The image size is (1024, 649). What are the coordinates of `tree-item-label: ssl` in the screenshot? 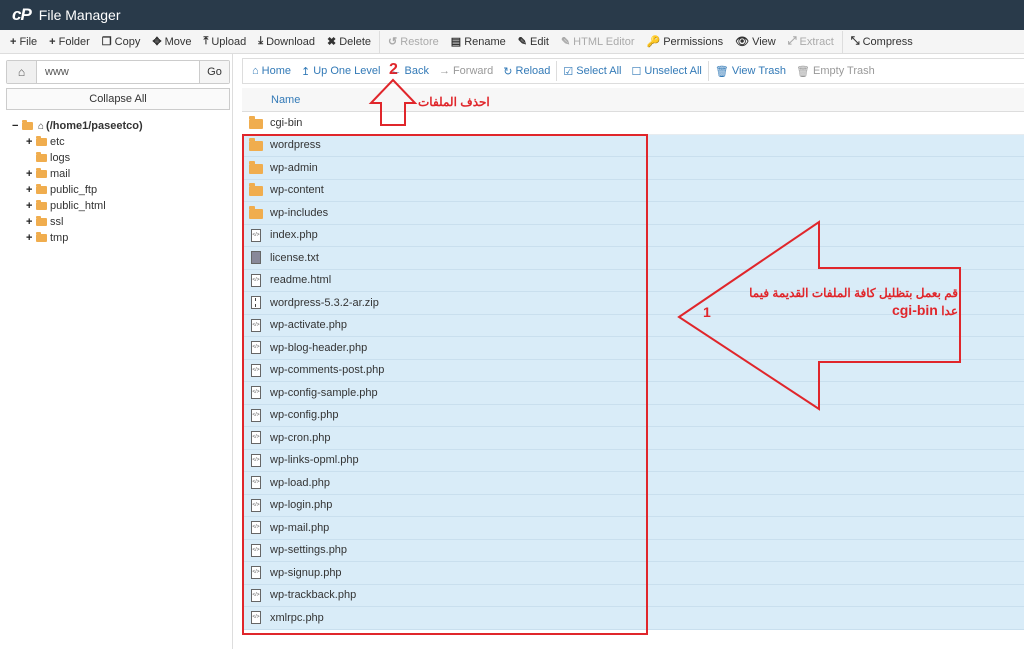 It's located at (57, 222).